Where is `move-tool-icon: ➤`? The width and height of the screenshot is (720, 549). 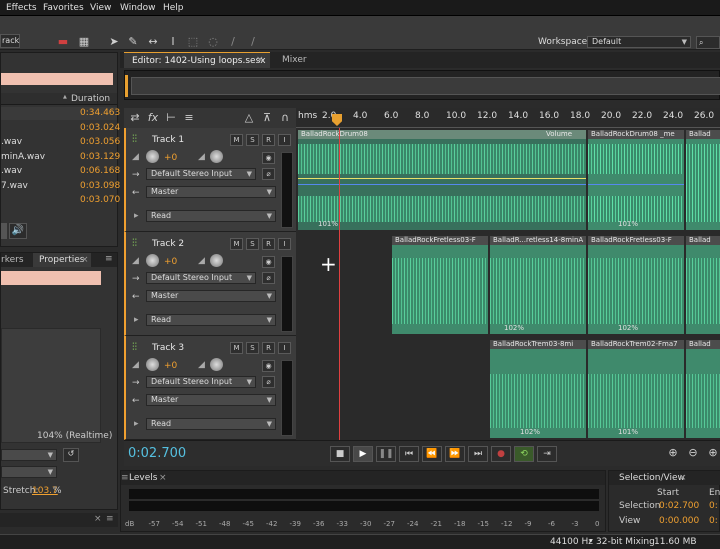 move-tool-icon: ➤ is located at coordinates (114, 42).